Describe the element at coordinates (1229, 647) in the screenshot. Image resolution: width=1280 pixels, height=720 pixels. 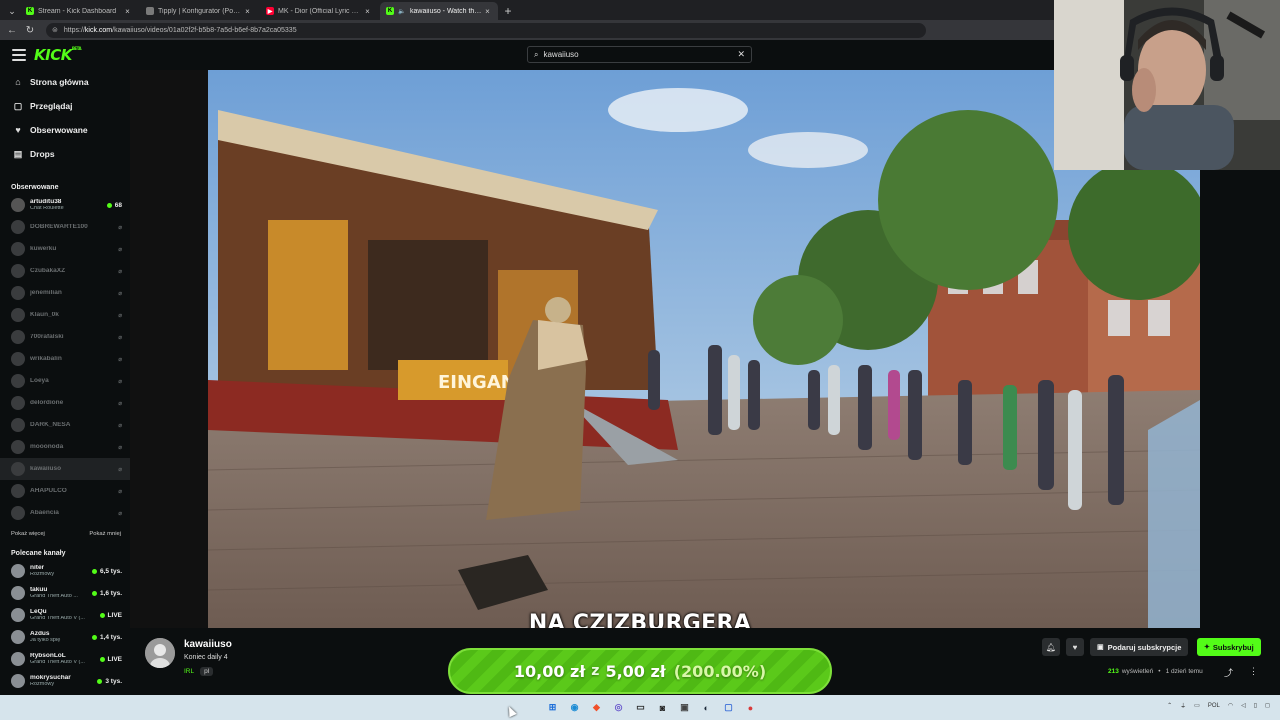
I see `subscribe-button: ✦ Subskrybuj` at that location.